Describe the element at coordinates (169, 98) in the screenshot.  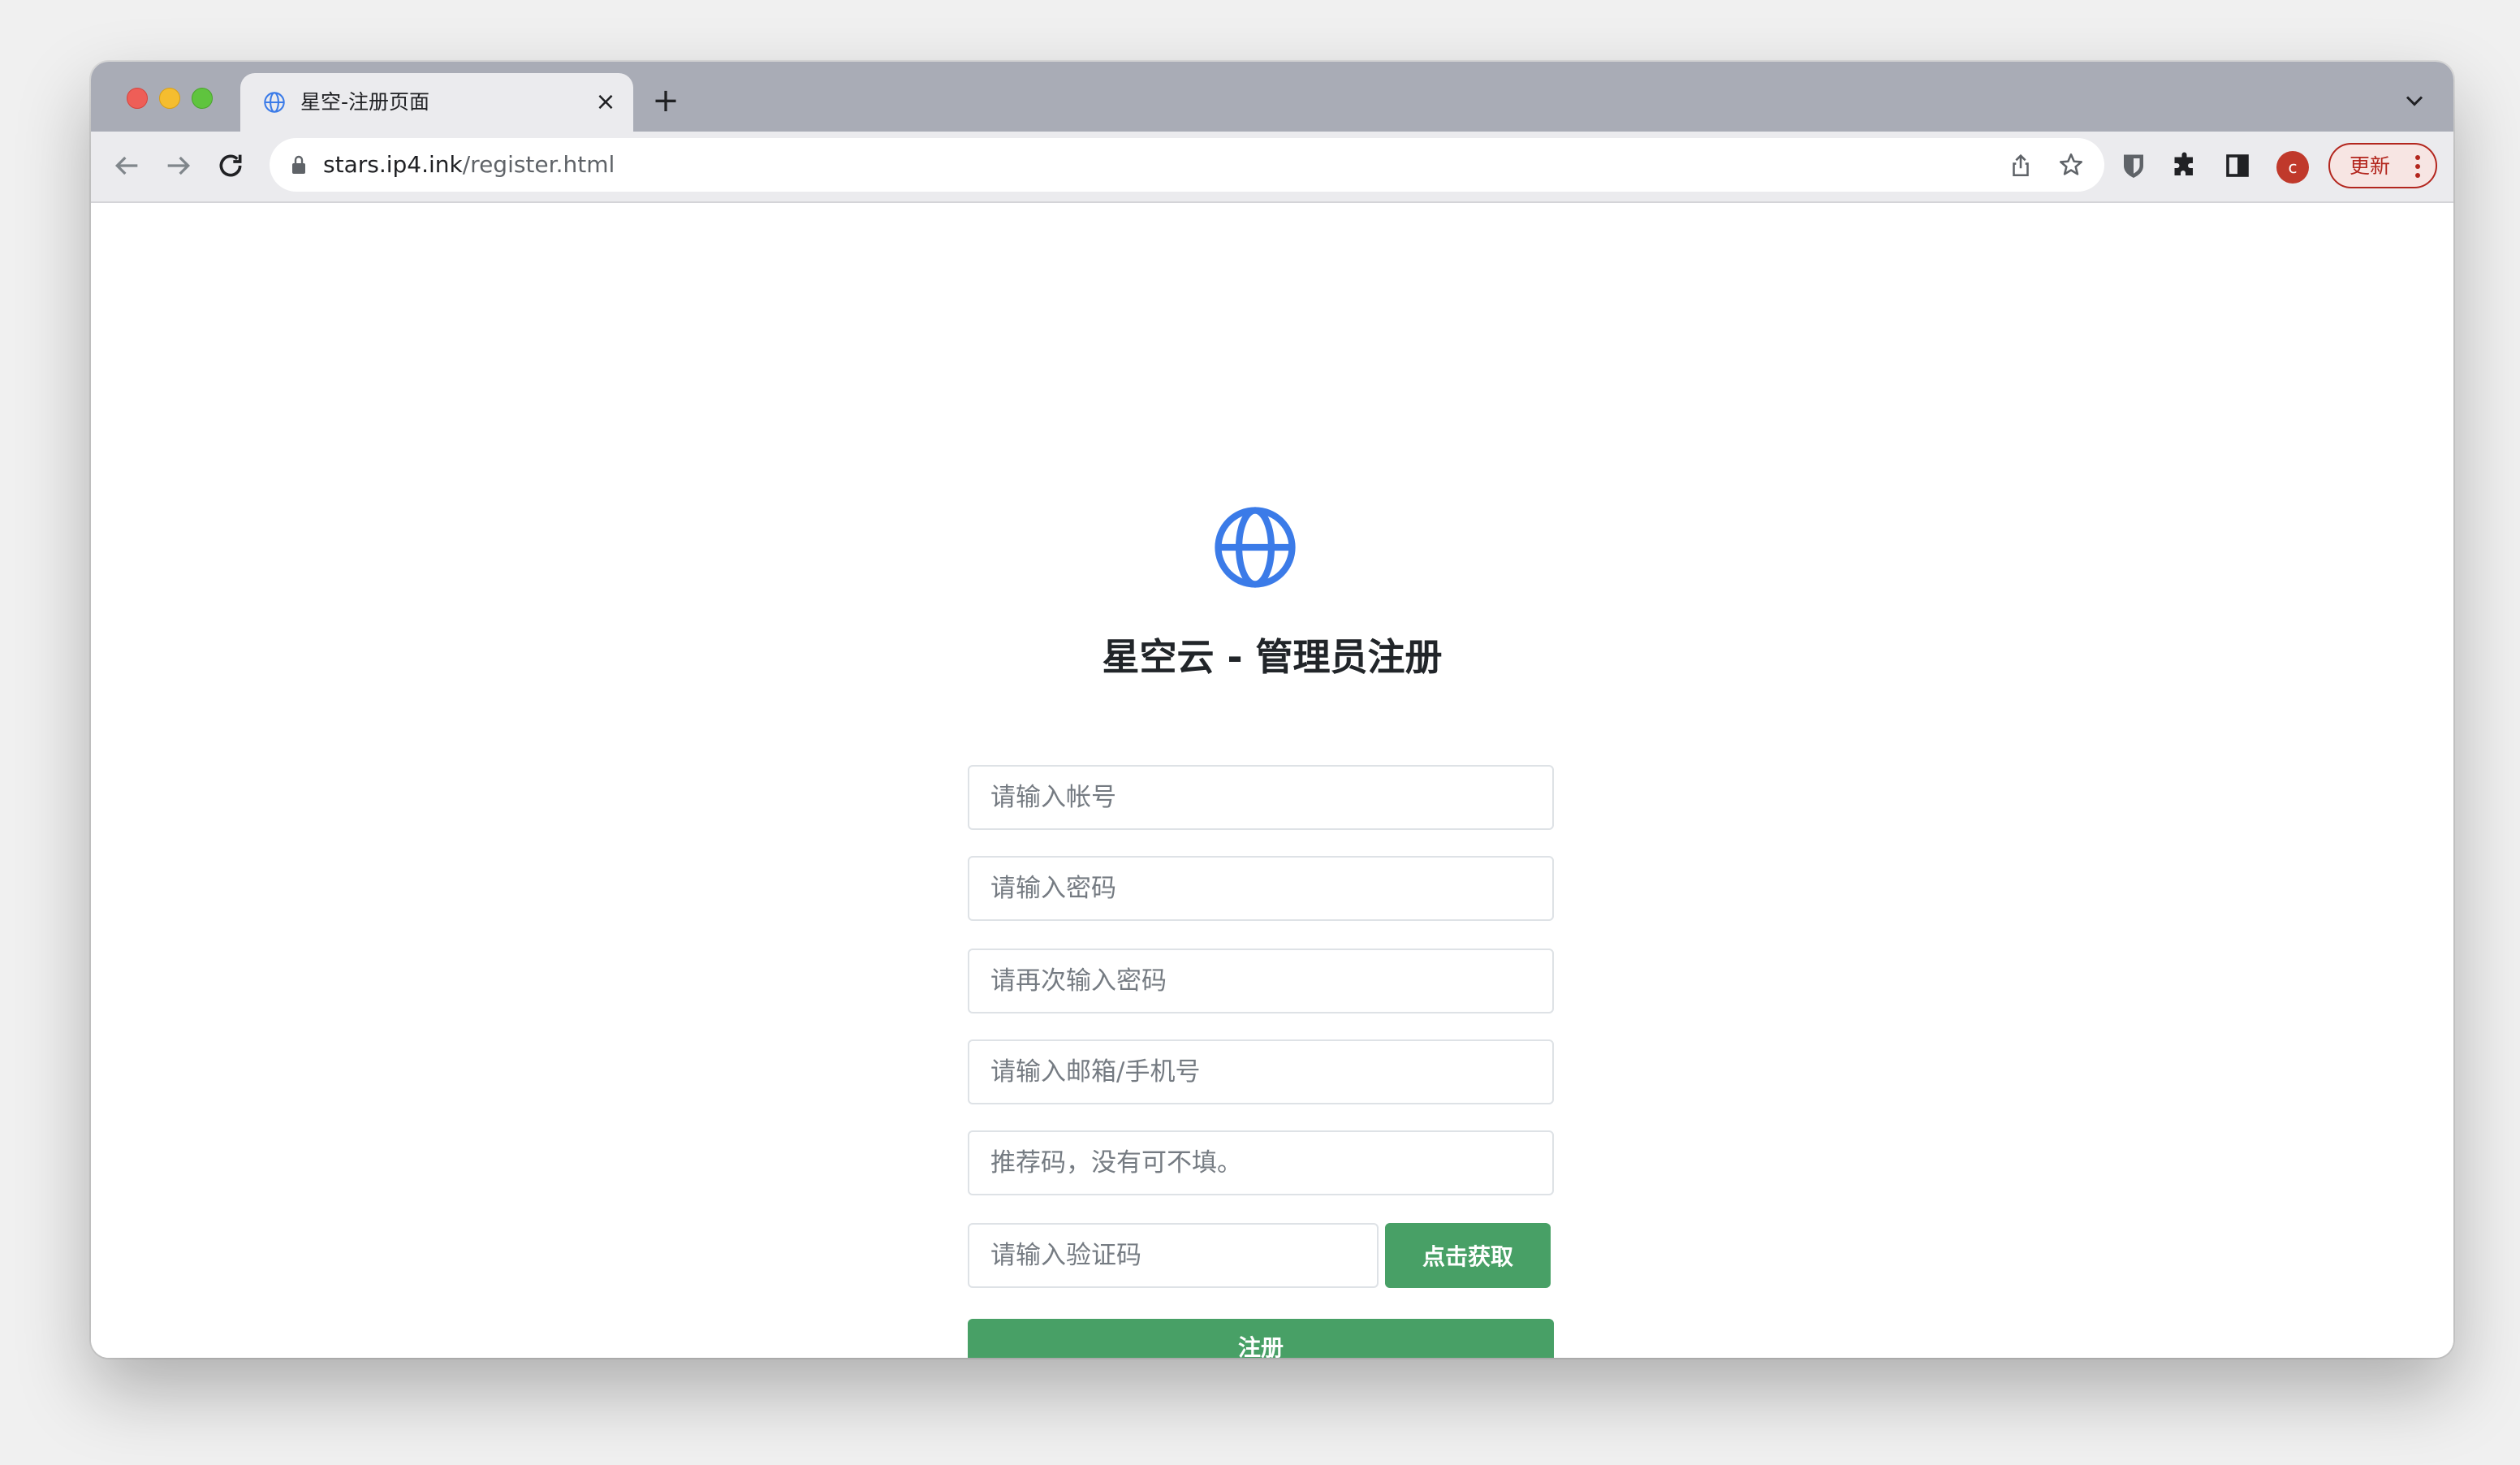
I see `minimize-window-button` at that location.